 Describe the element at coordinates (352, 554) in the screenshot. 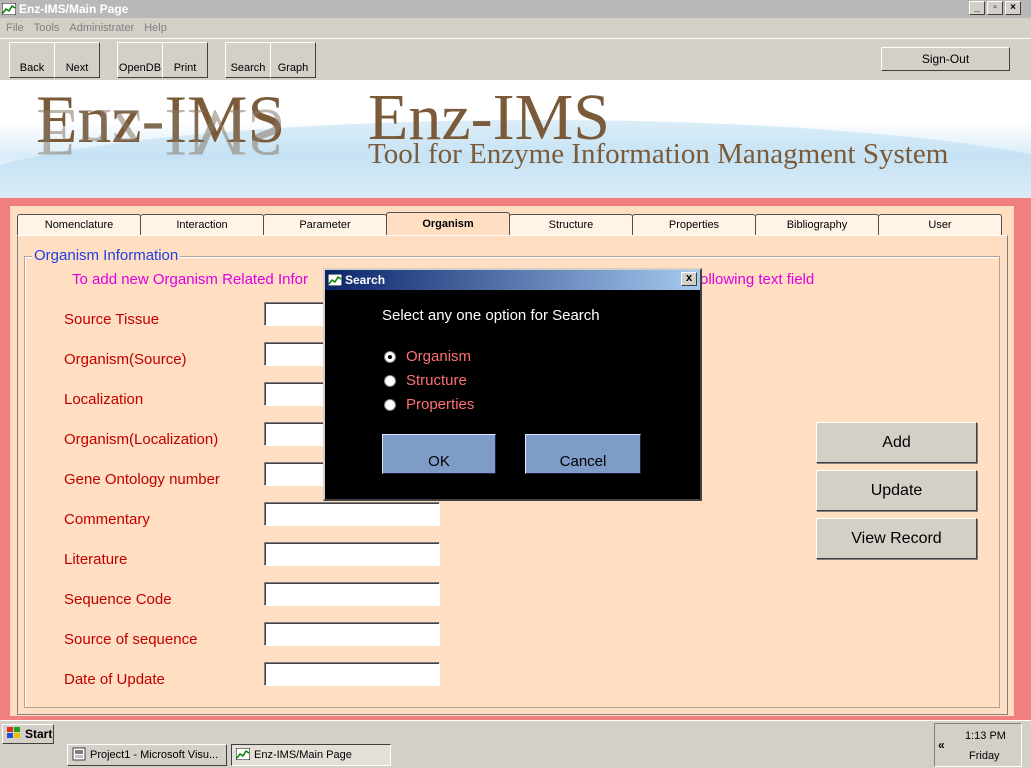

I see `literature-input` at that location.